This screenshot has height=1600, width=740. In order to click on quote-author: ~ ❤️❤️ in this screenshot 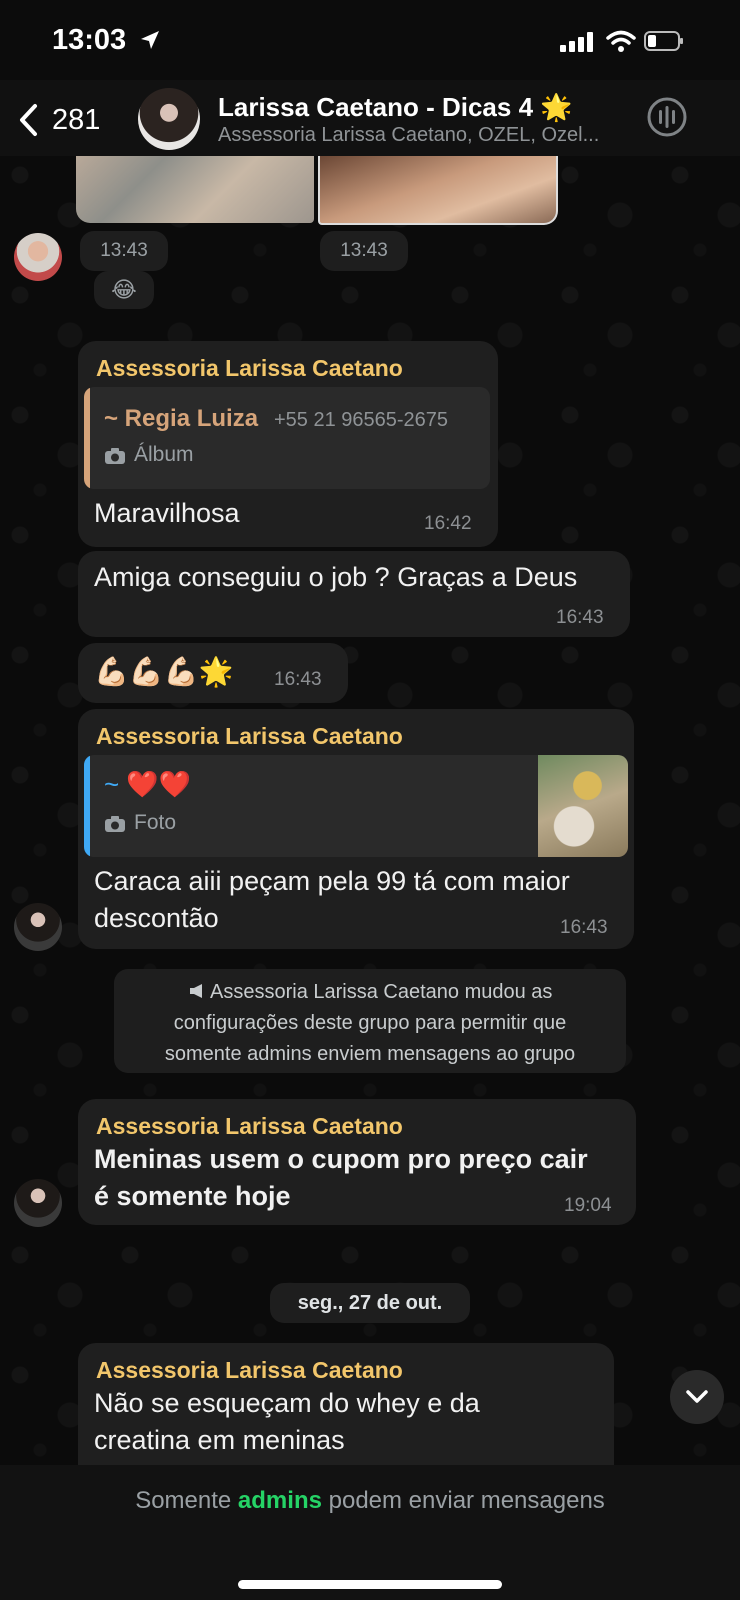, I will do `click(148, 784)`.